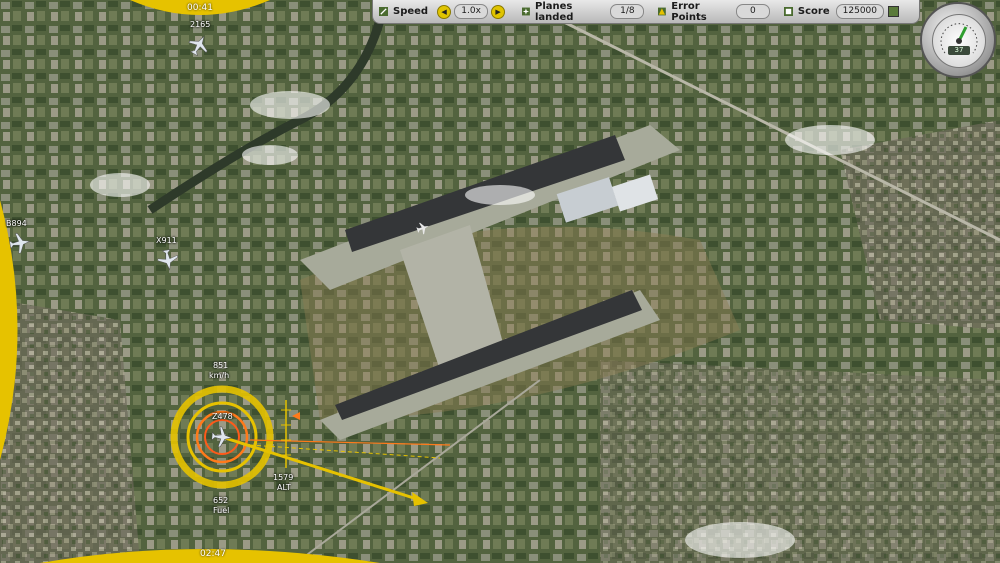 The width and height of the screenshot is (1000, 563). What do you see at coordinates (859, 11) in the screenshot?
I see `score-value: 125000` at bounding box center [859, 11].